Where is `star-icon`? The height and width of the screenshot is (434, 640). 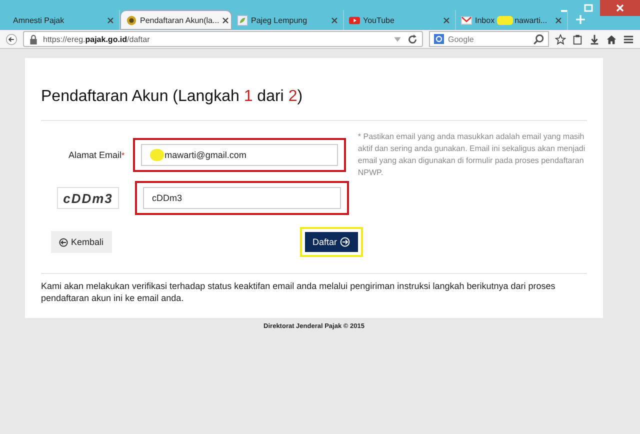 star-icon is located at coordinates (560, 39).